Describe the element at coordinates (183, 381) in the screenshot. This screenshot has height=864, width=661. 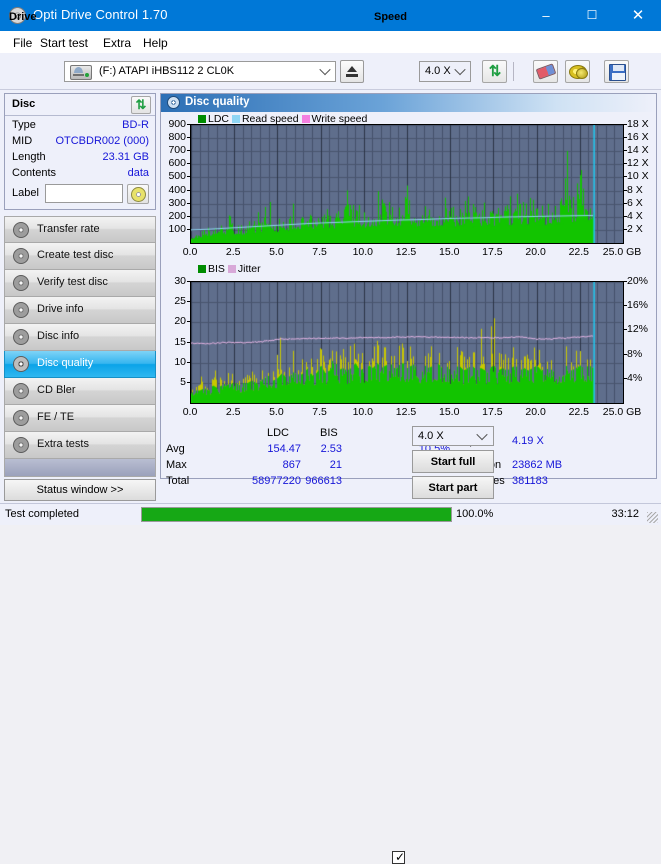
I see `y-axis-tick-label: 5` at that location.